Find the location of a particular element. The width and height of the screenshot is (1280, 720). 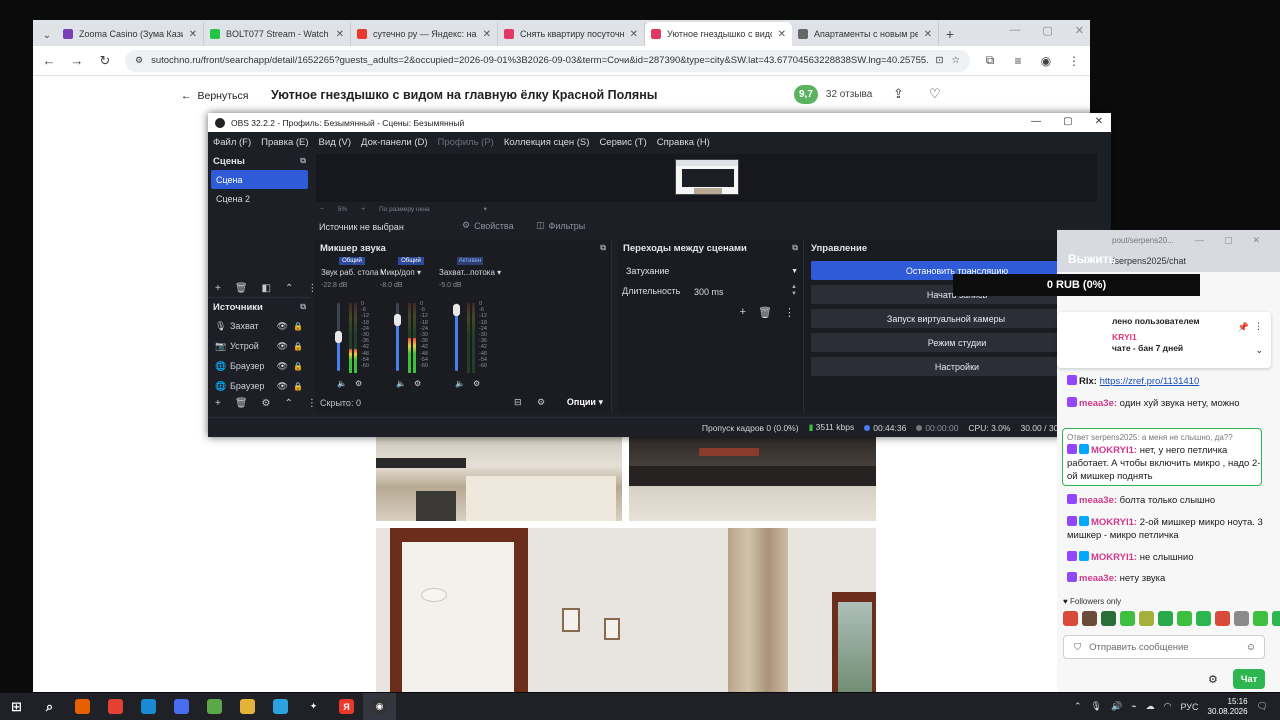

filters-button: ◫ Фильтры is located at coordinates (560, 225).